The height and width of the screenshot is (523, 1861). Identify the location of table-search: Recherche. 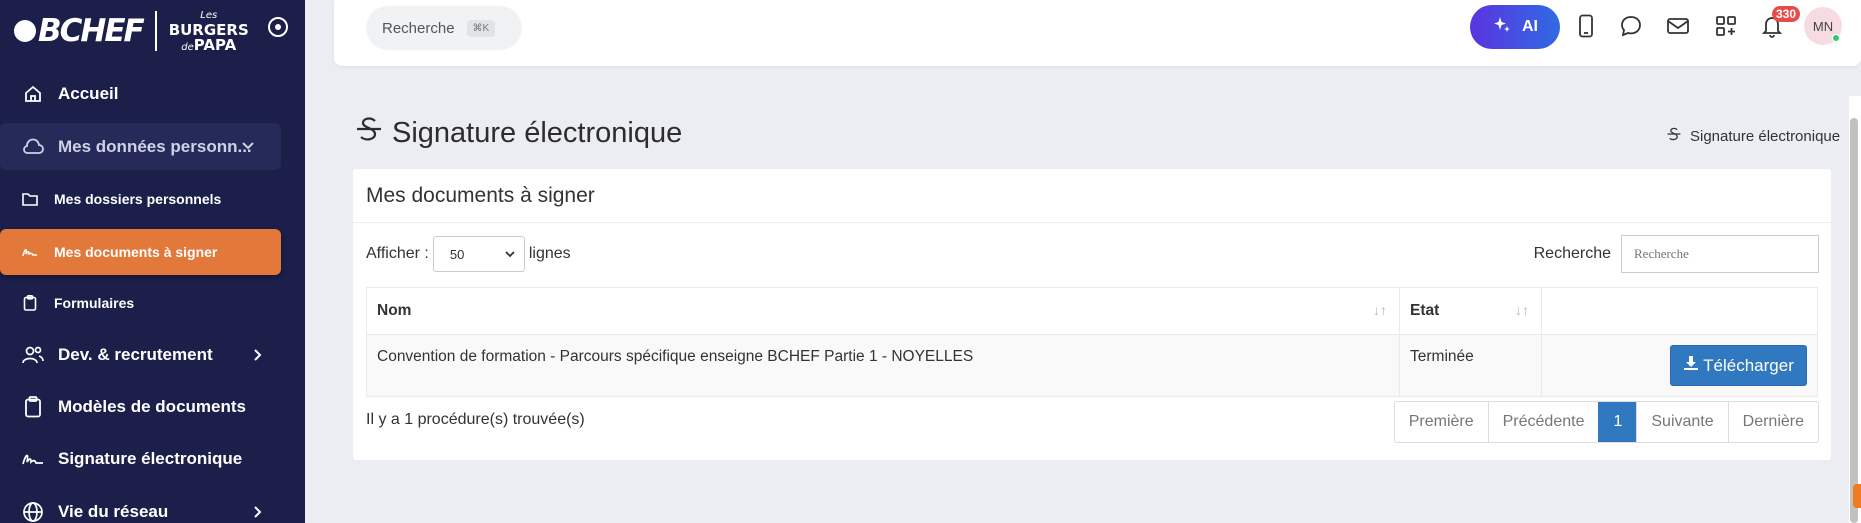
(1676, 254).